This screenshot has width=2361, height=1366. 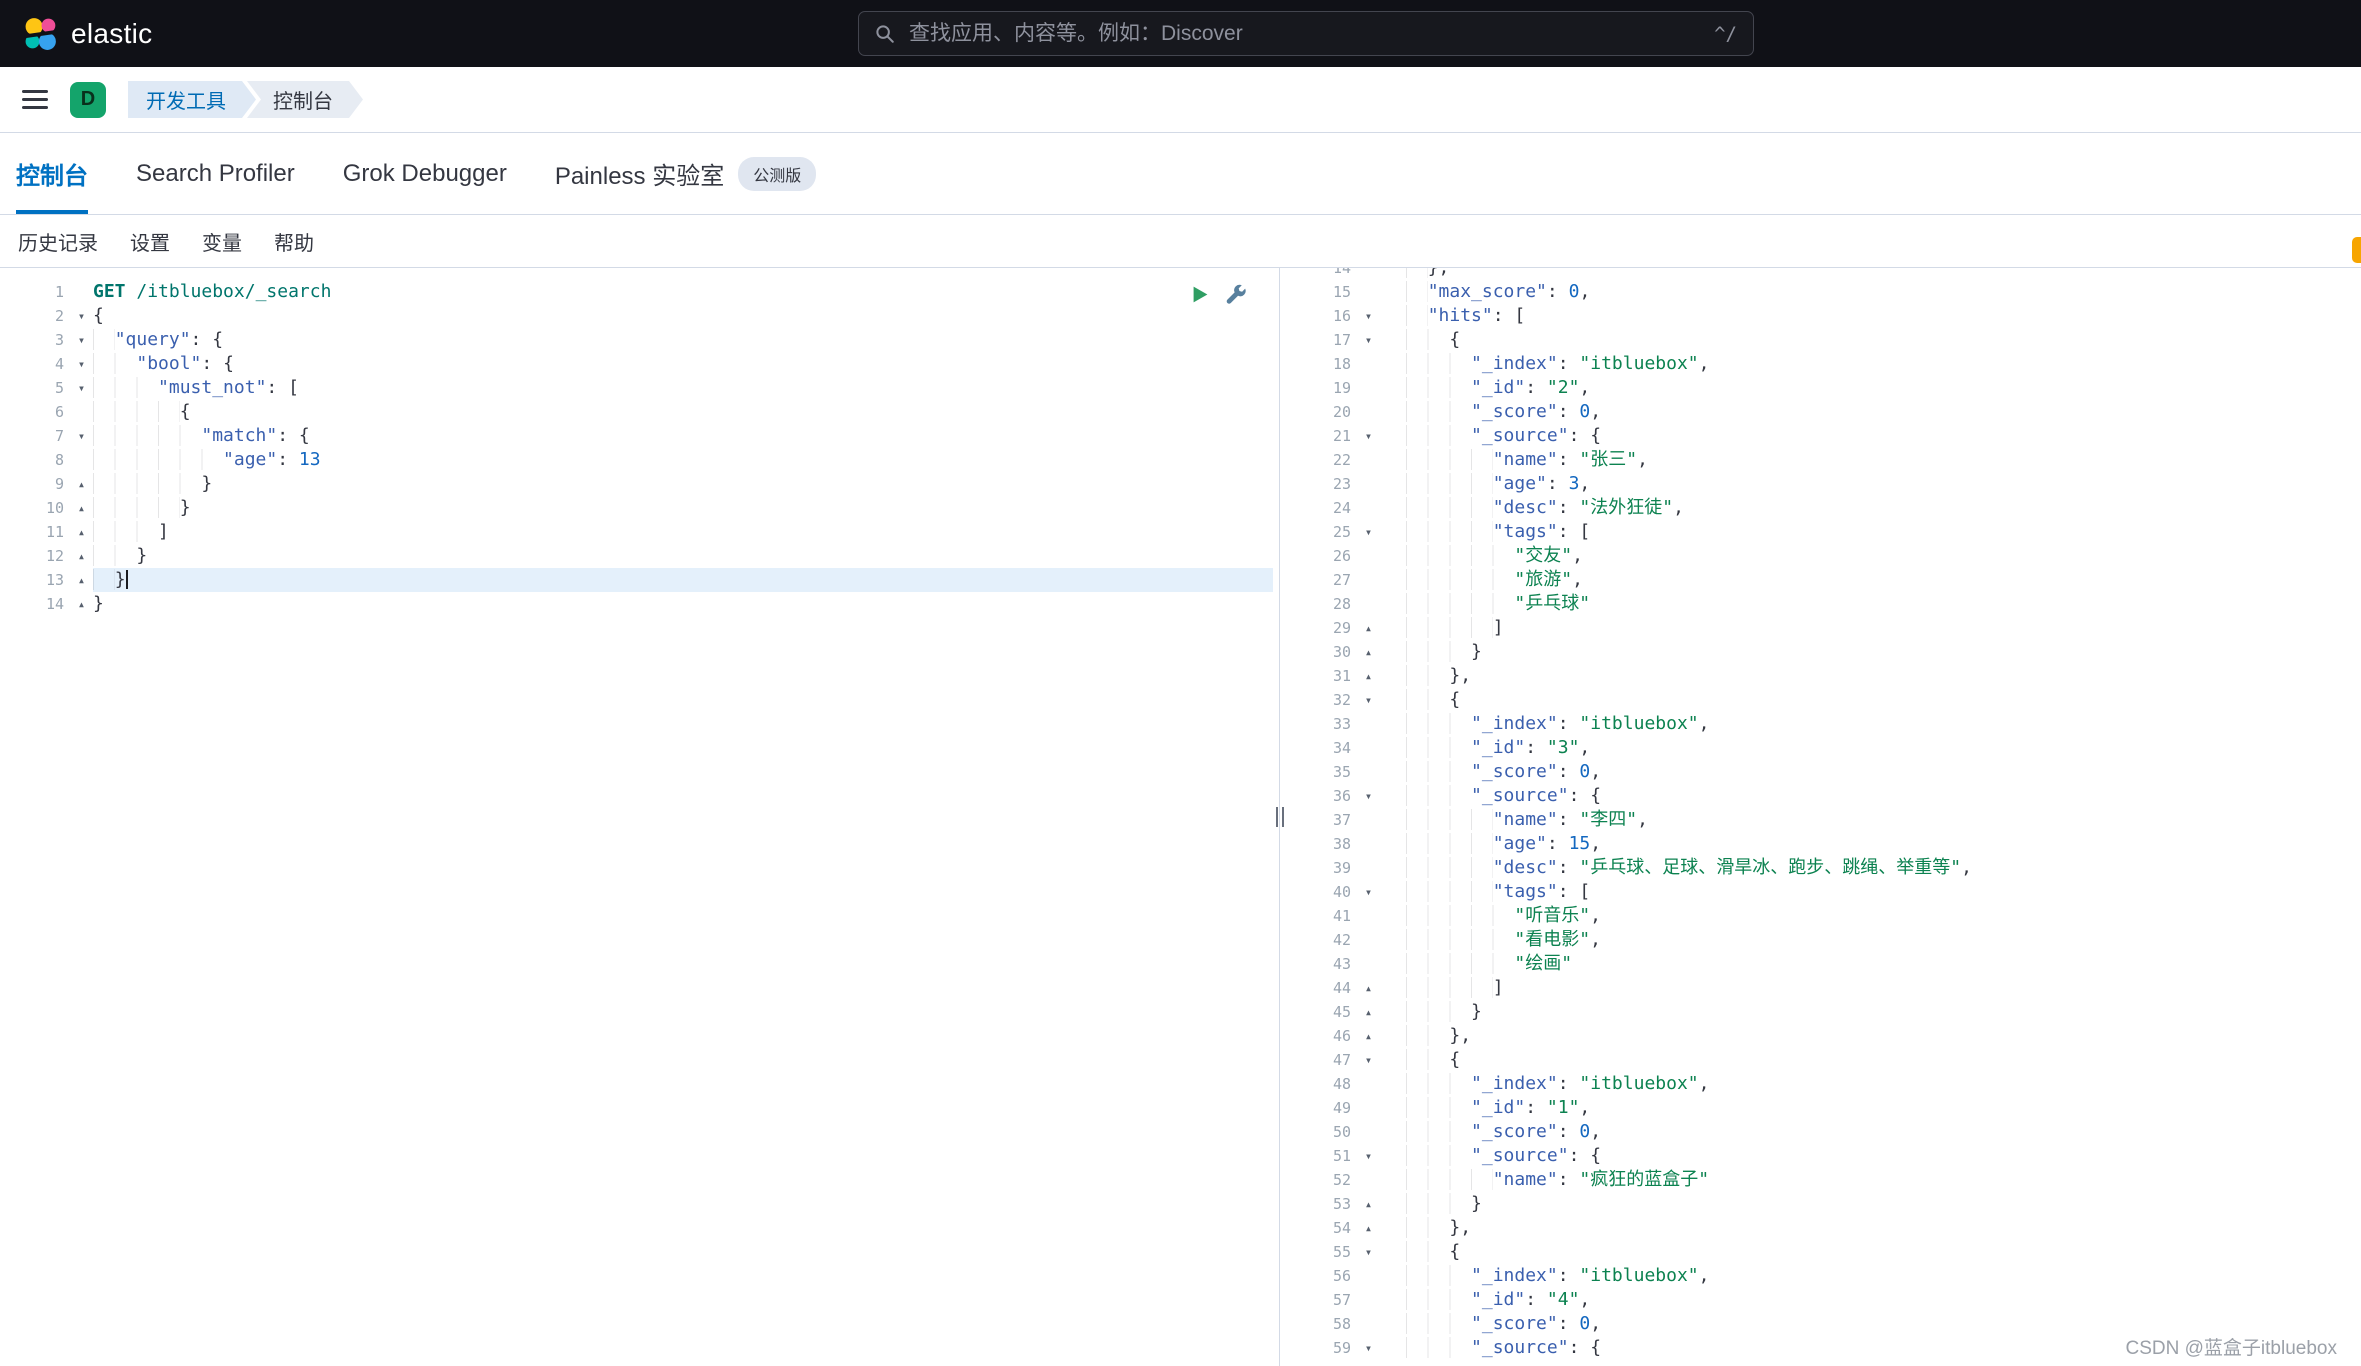 I want to click on output-code-line: 46 ▴ },, so click(x=1824, y=1036).